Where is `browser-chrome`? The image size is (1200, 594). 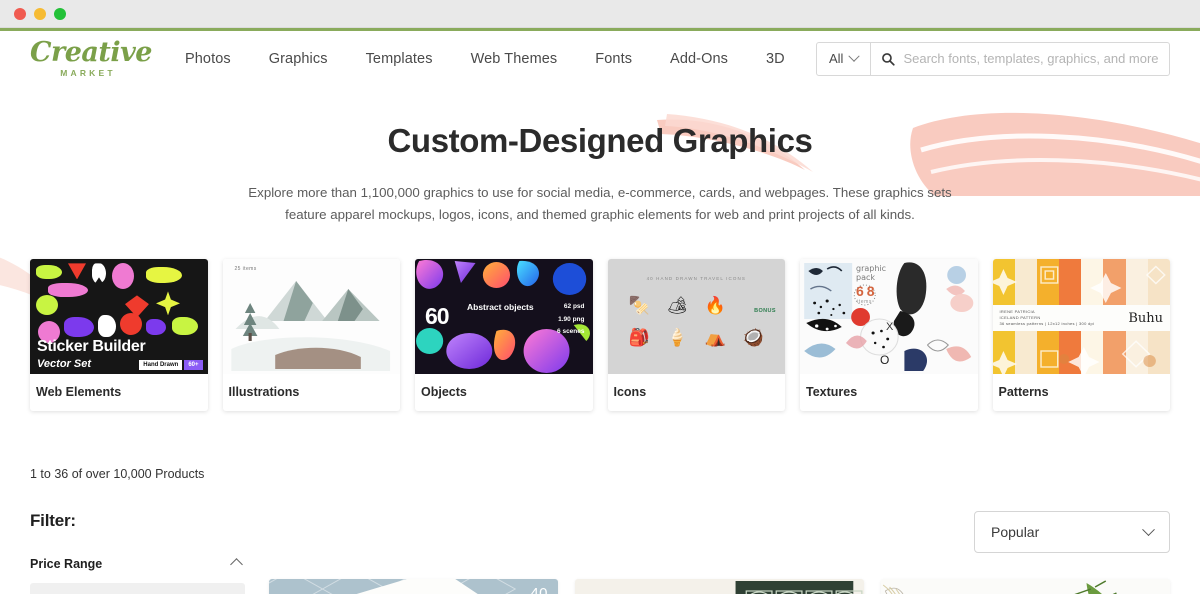 browser-chrome is located at coordinates (600, 14).